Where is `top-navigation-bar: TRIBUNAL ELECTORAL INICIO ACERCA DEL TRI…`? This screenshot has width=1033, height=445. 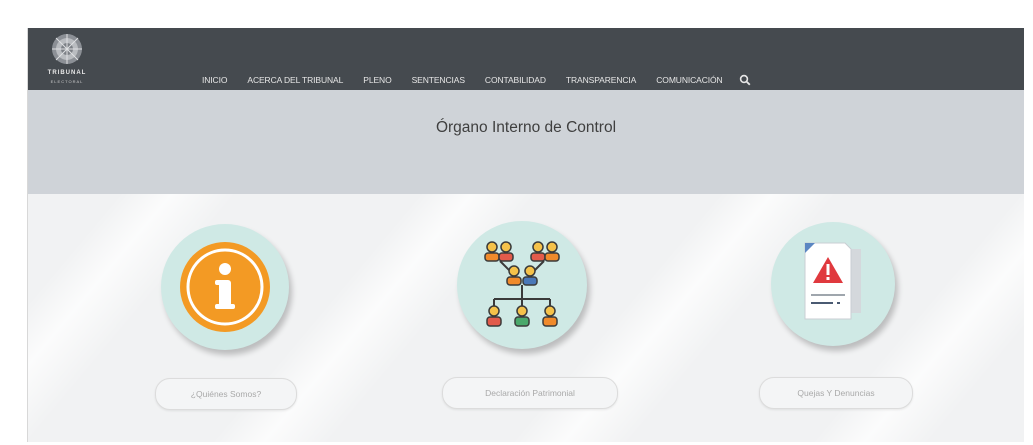
top-navigation-bar: TRIBUNAL ELECTORAL INICIO ACERCA DEL TRI… is located at coordinates (526, 59).